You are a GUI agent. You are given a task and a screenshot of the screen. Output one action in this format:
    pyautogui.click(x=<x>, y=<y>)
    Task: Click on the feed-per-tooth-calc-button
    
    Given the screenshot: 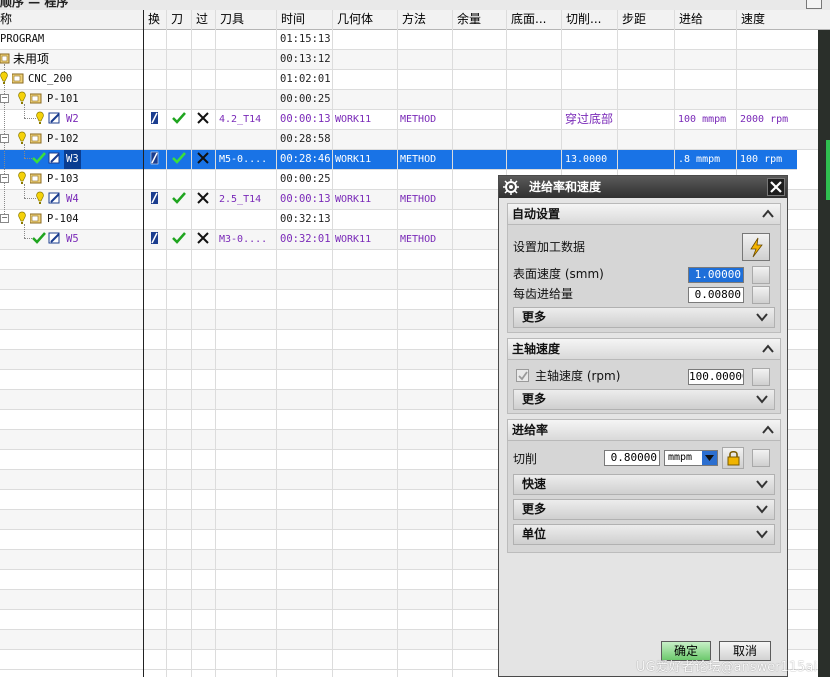 What is the action you would take?
    pyautogui.click(x=761, y=295)
    